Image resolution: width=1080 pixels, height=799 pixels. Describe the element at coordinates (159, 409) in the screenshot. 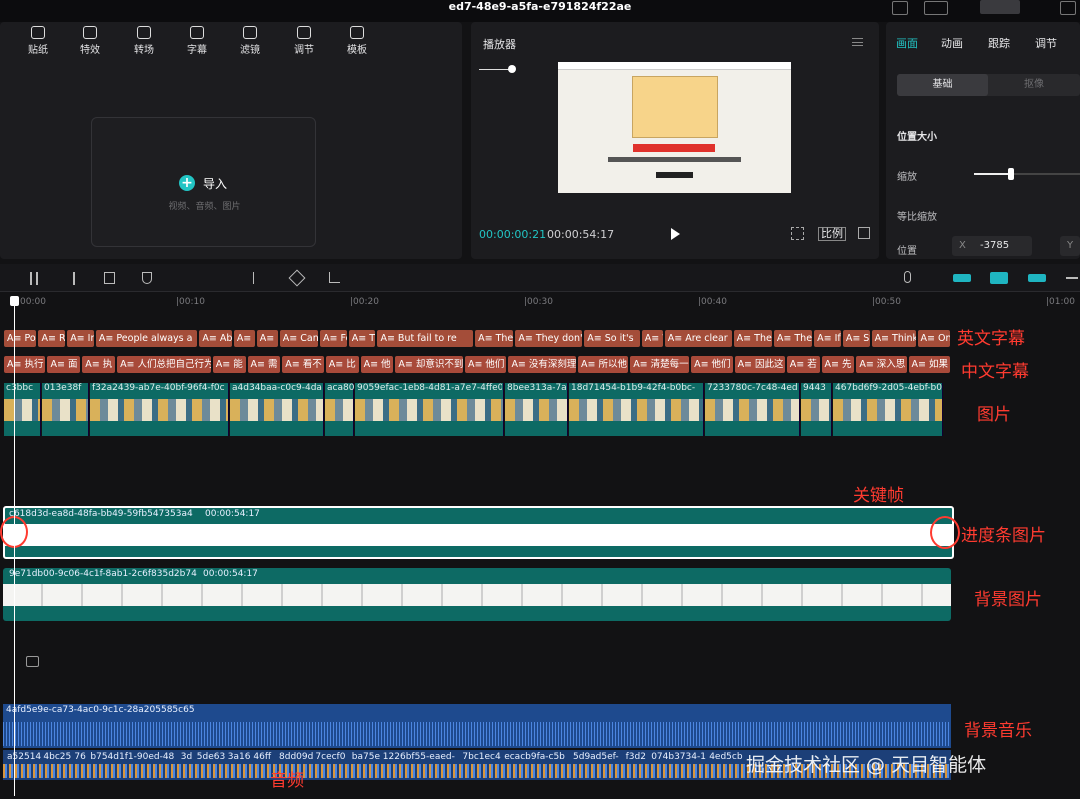

I see `image-clip: f32a2439-ab7e-40bf-96f4-f0c` at that location.